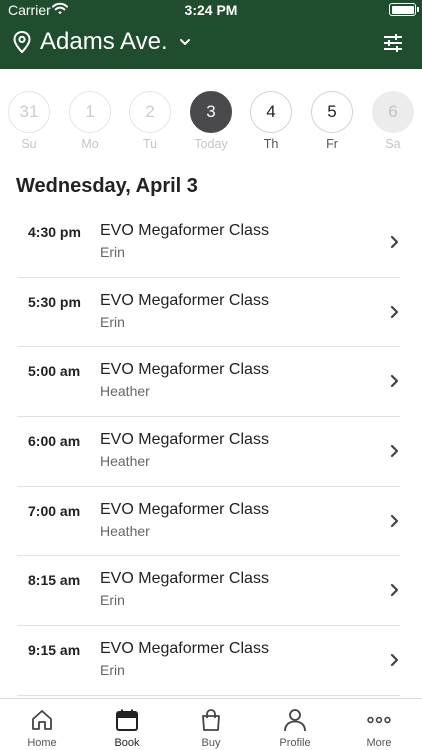 This screenshot has height=750, width=422. I want to click on day-label: Th, so click(271, 144).